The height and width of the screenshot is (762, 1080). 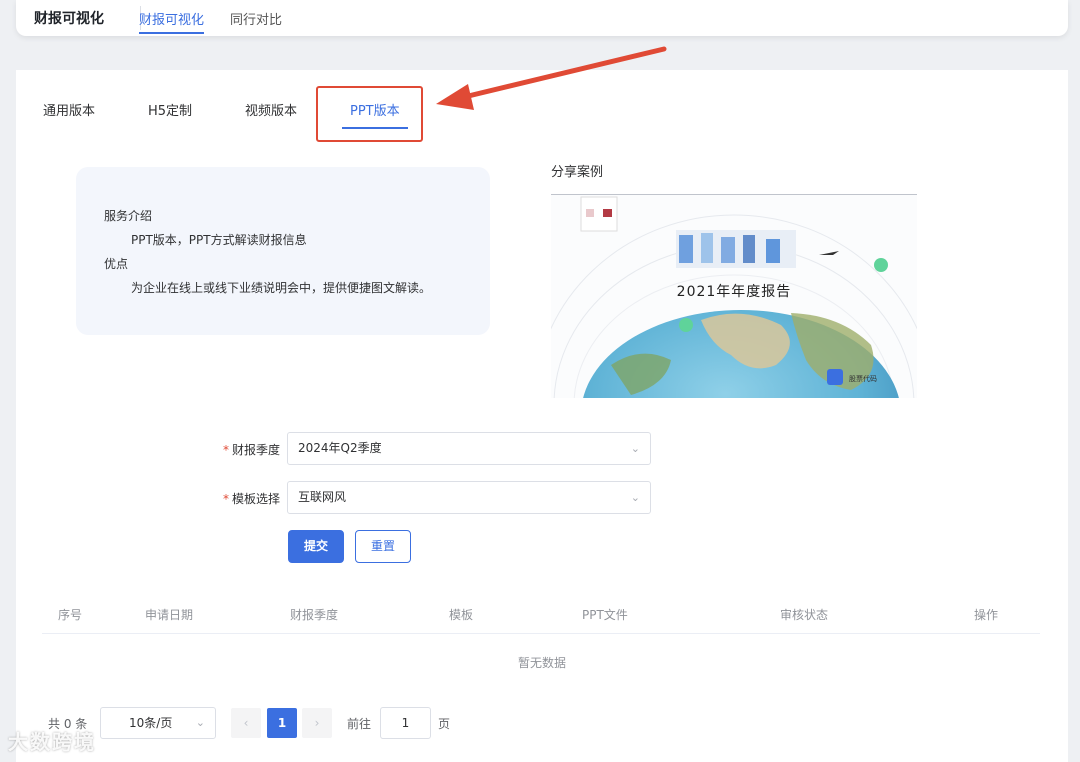 I want to click on submit-button: 提交, so click(x=316, y=546).